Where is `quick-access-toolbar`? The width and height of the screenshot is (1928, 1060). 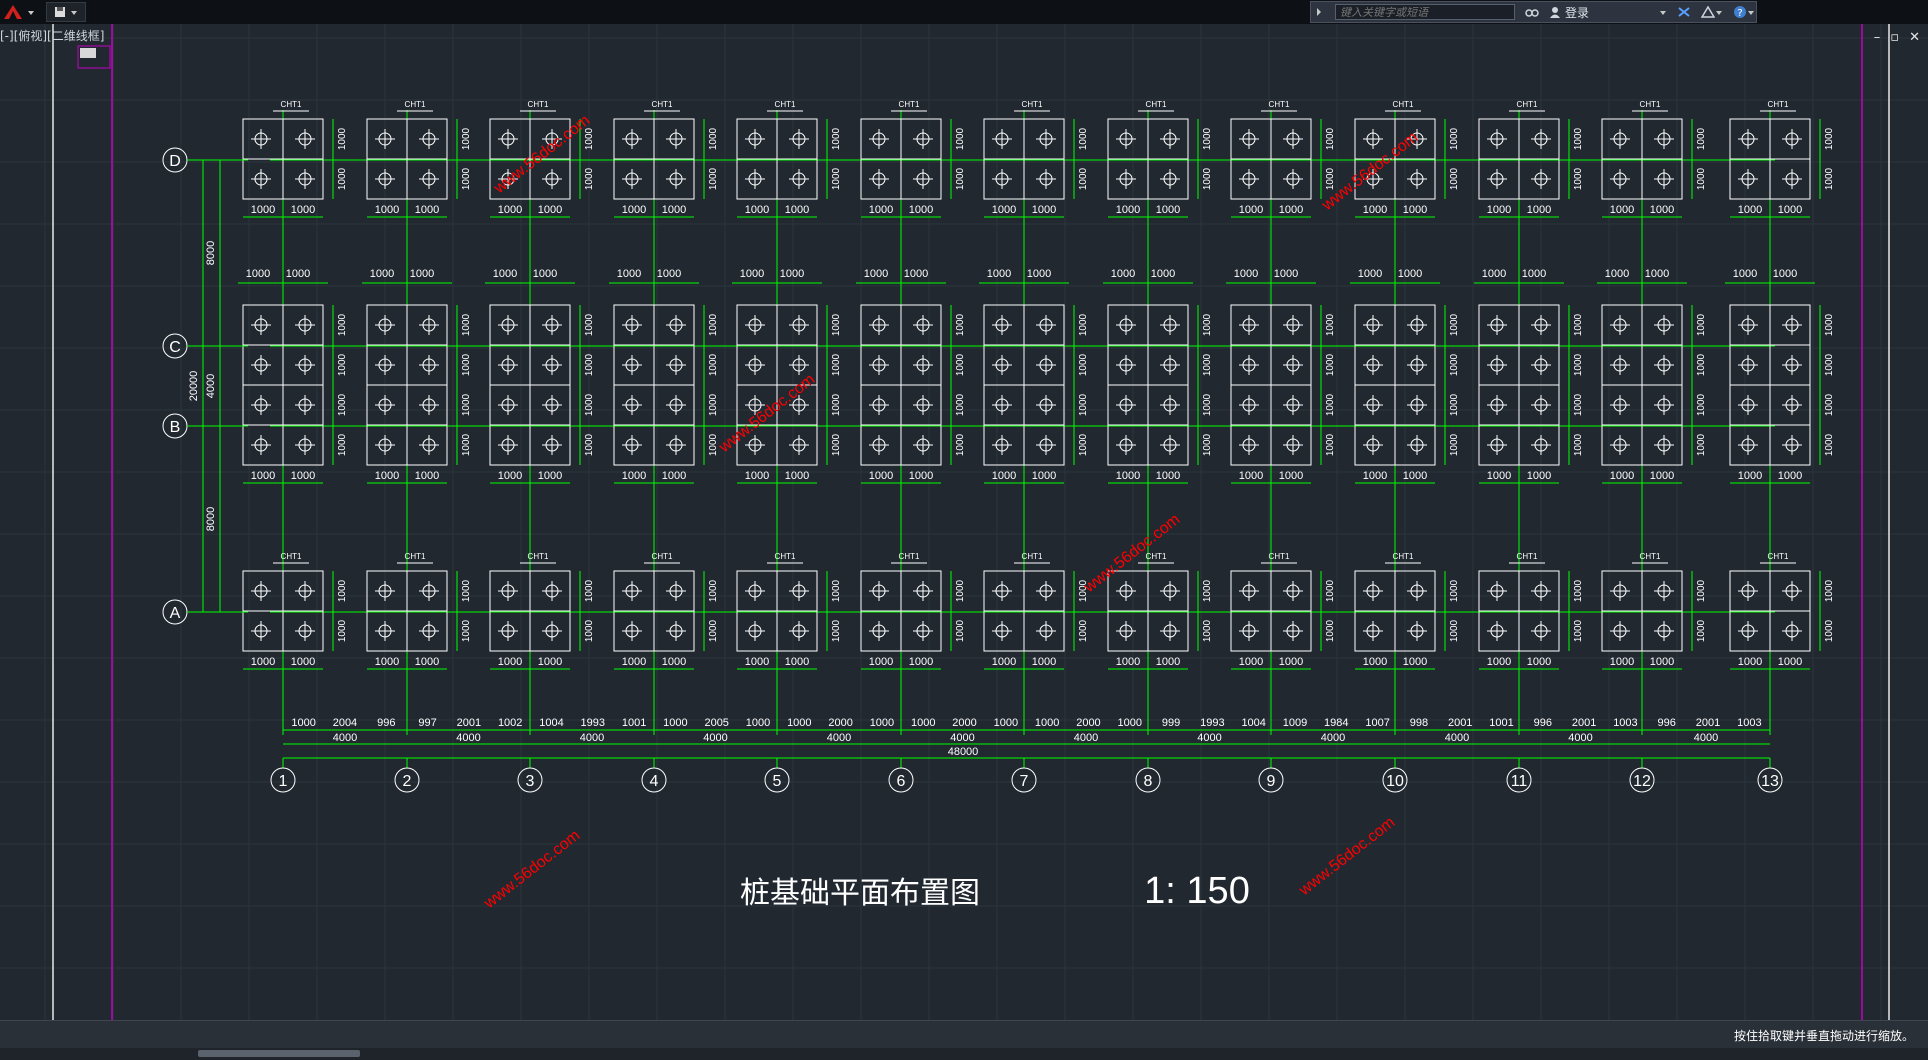
quick-access-toolbar is located at coordinates (66, 12).